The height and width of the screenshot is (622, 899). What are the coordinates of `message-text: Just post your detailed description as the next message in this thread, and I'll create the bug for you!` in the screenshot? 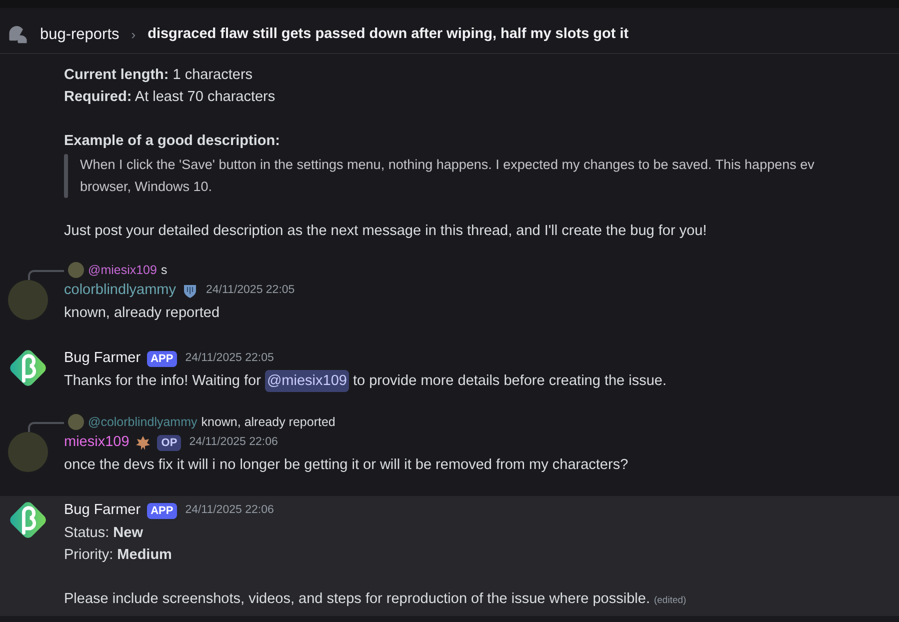 It's located at (386, 231).